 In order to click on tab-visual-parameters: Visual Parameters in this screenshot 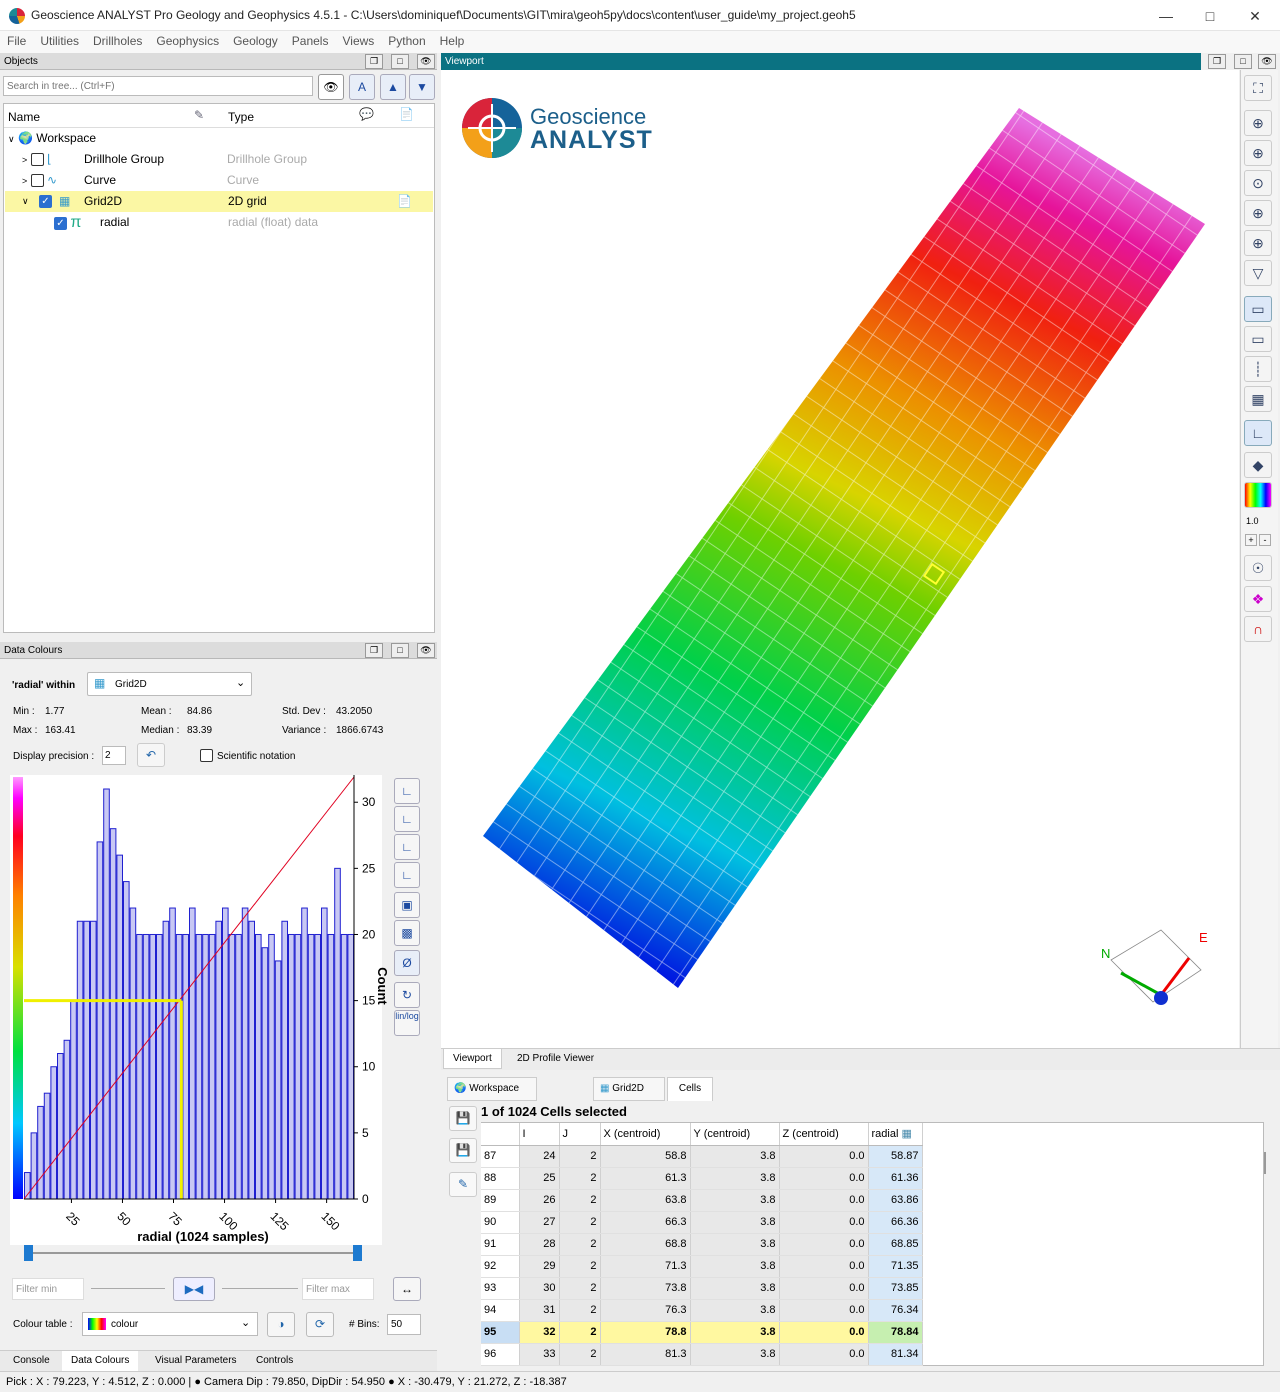, I will do `click(196, 1361)`.